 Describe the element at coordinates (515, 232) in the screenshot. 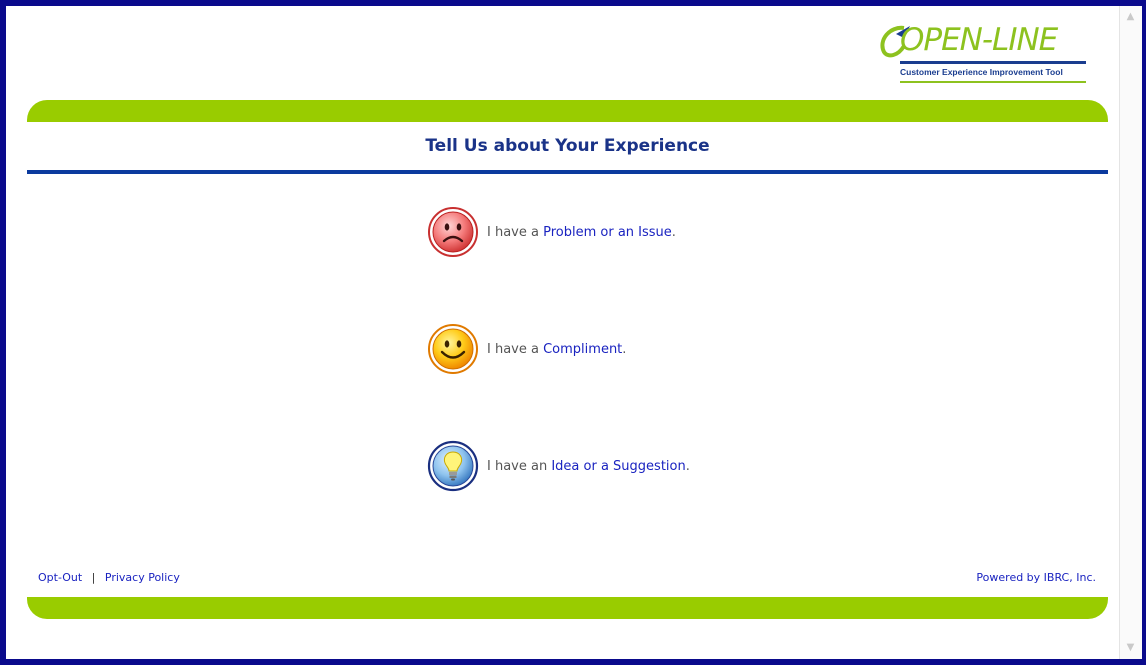

I see `option-problem-prefix: I have a` at that location.